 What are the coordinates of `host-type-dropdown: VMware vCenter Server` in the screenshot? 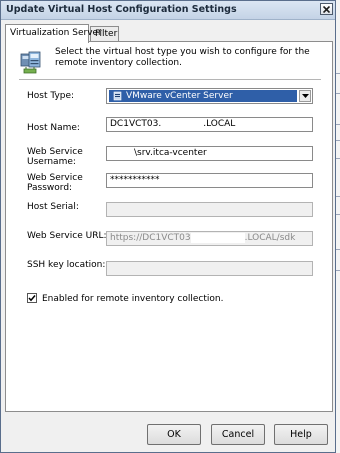 It's located at (209, 96).